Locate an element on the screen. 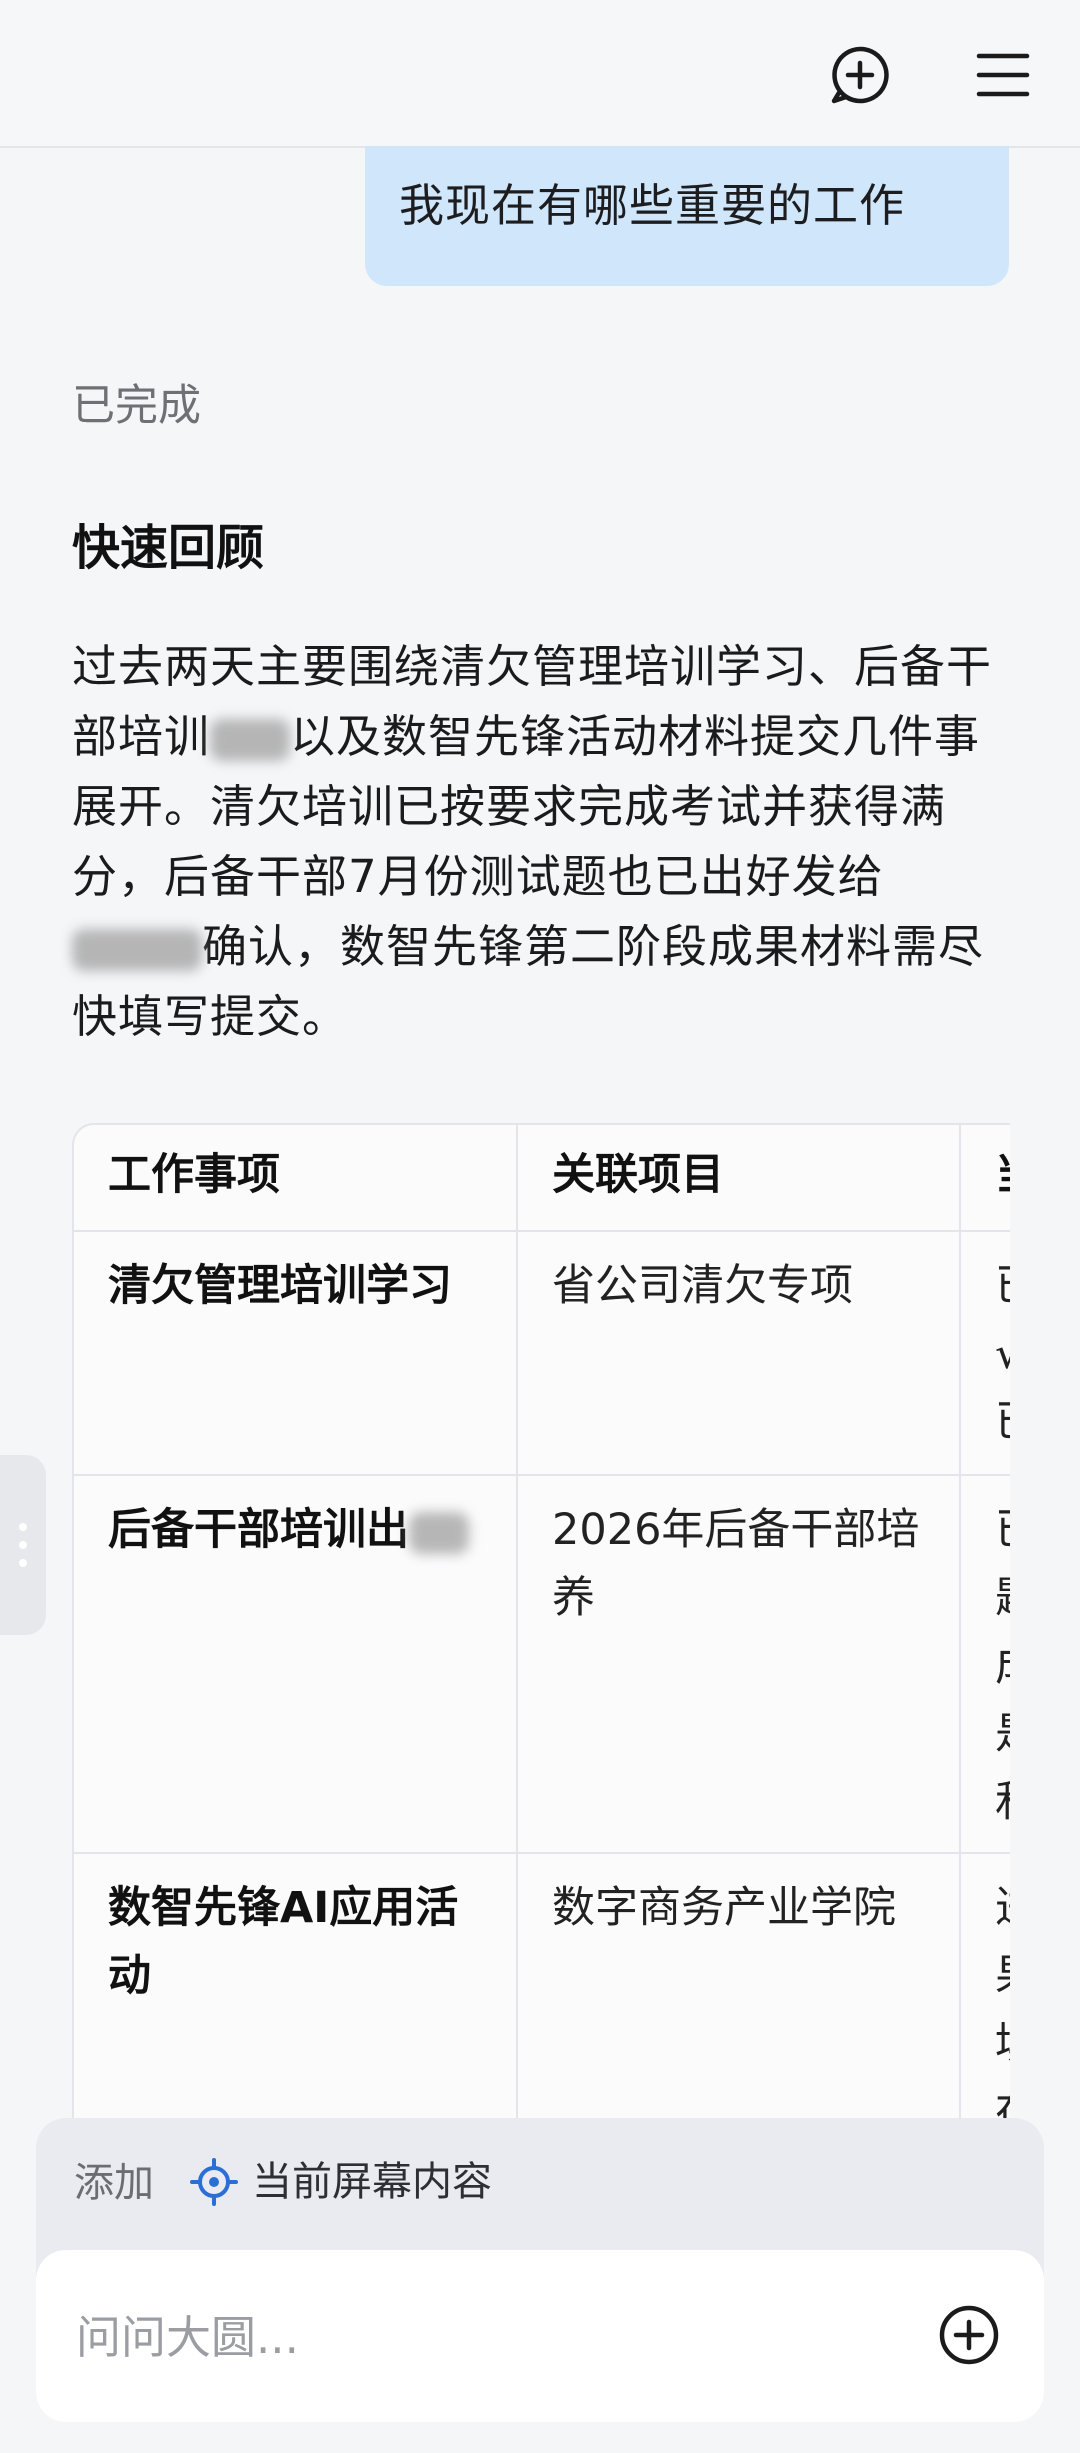 The image size is (1080, 2453). new-chat-button is located at coordinates (860, 75).